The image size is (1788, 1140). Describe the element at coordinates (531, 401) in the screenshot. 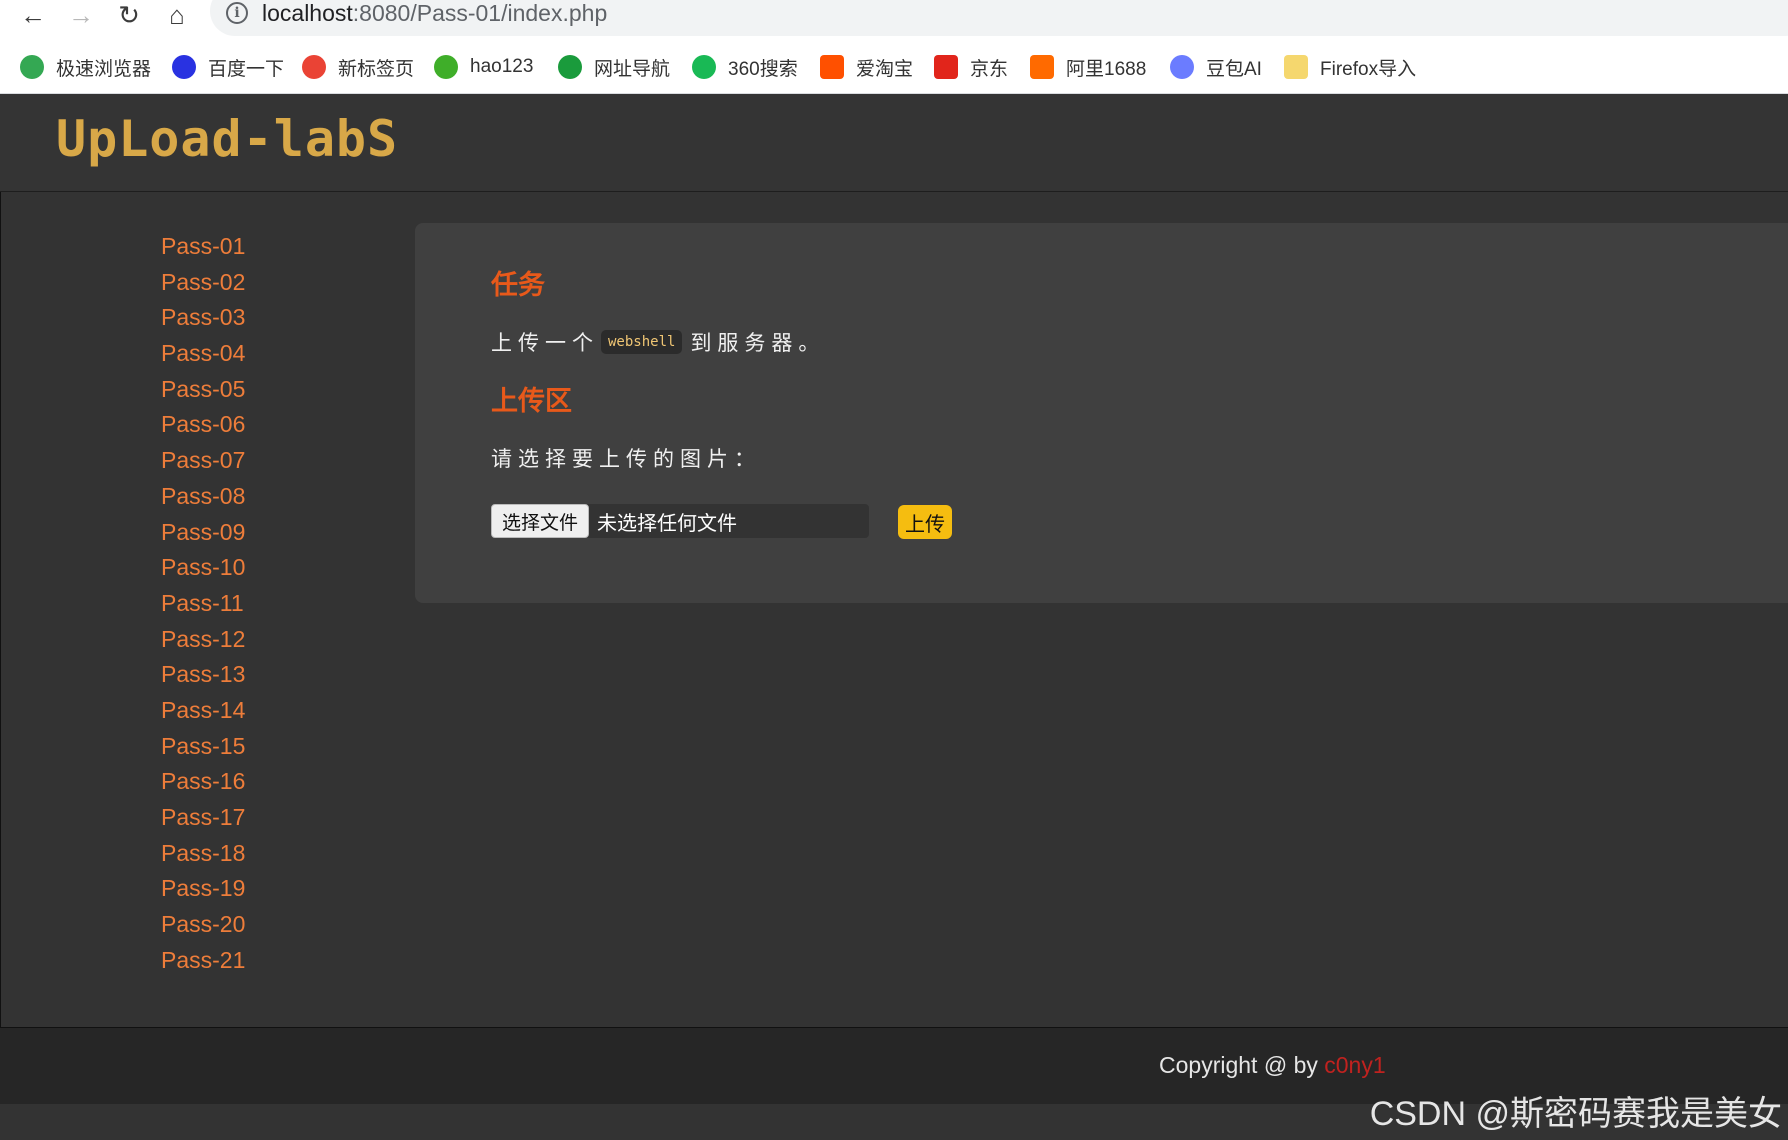

I see `upload-heading: 上传区` at that location.